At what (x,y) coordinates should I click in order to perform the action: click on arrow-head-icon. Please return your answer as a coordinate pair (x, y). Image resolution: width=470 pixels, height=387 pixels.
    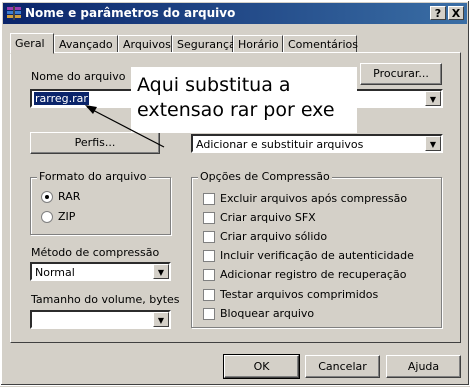
    Looking at the image, I should click on (91, 109).